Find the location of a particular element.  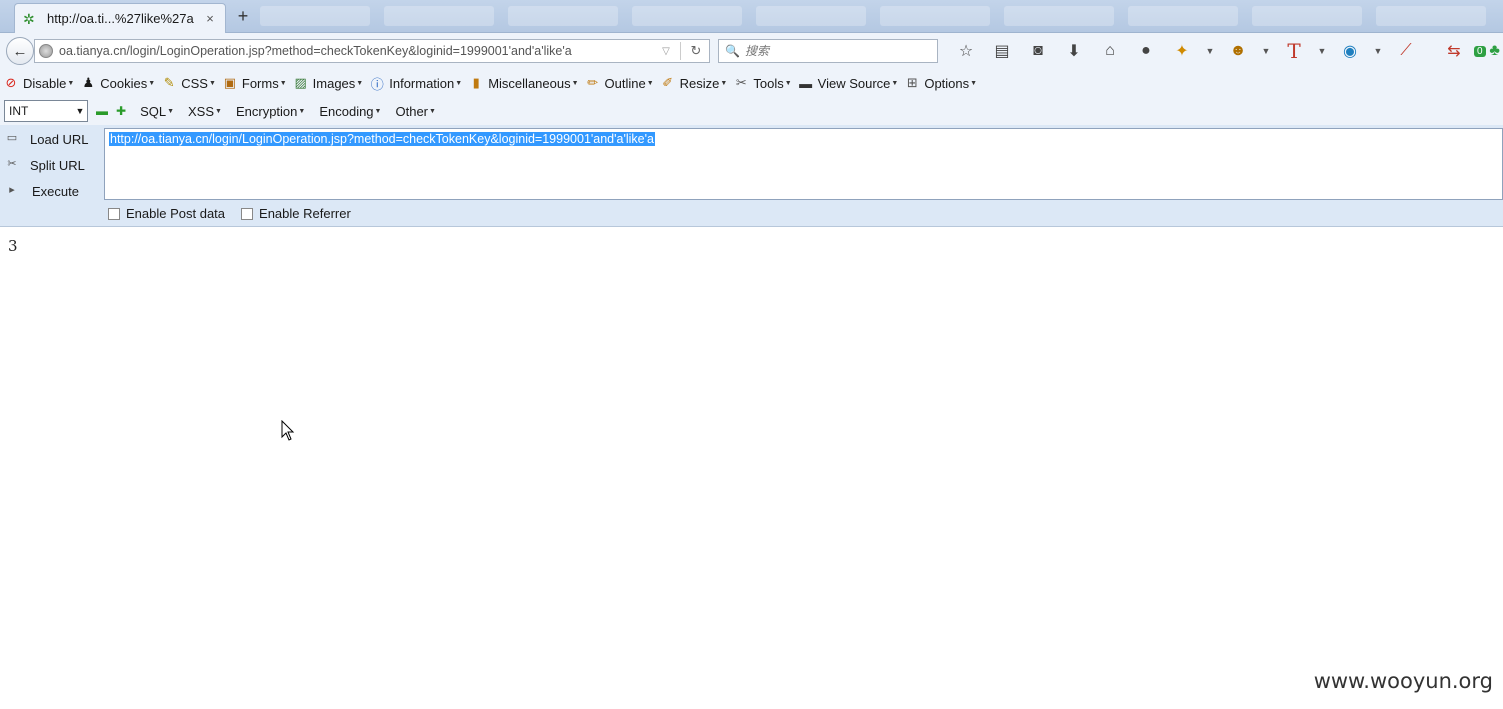

tab-active: ✲ http://oa.ti...%27like%27a × is located at coordinates (120, 18).